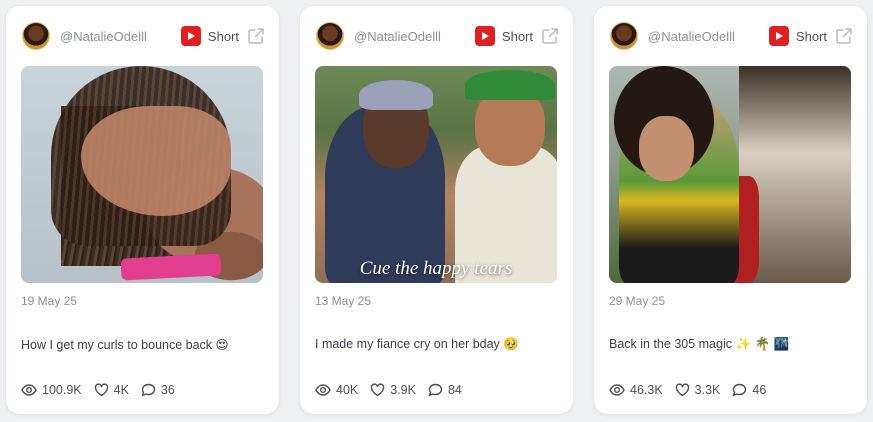 The width and height of the screenshot is (873, 422). Describe the element at coordinates (167, 390) in the screenshot. I see `comments-count: 36` at that location.